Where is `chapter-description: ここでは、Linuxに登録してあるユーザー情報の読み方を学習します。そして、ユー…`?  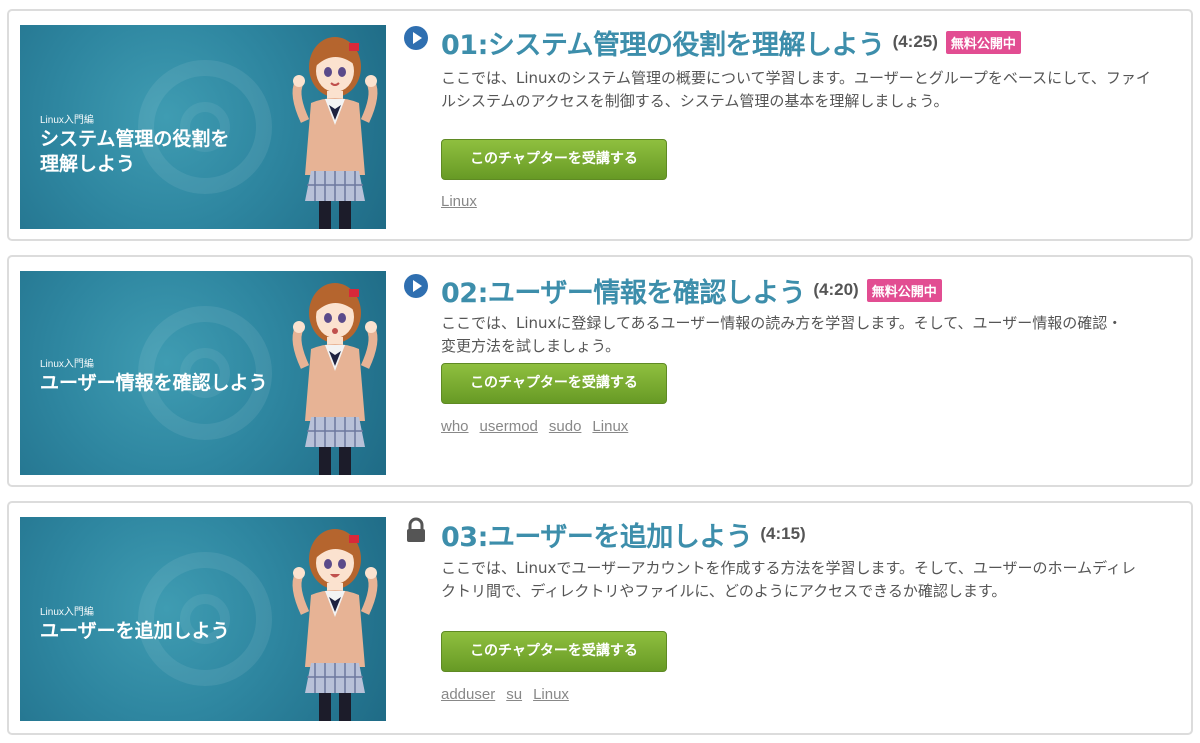 chapter-description: ここでは、Linuxに登録してあるユーザー情報の読み方を学習します。そして、ユー… is located at coordinates (782, 334).